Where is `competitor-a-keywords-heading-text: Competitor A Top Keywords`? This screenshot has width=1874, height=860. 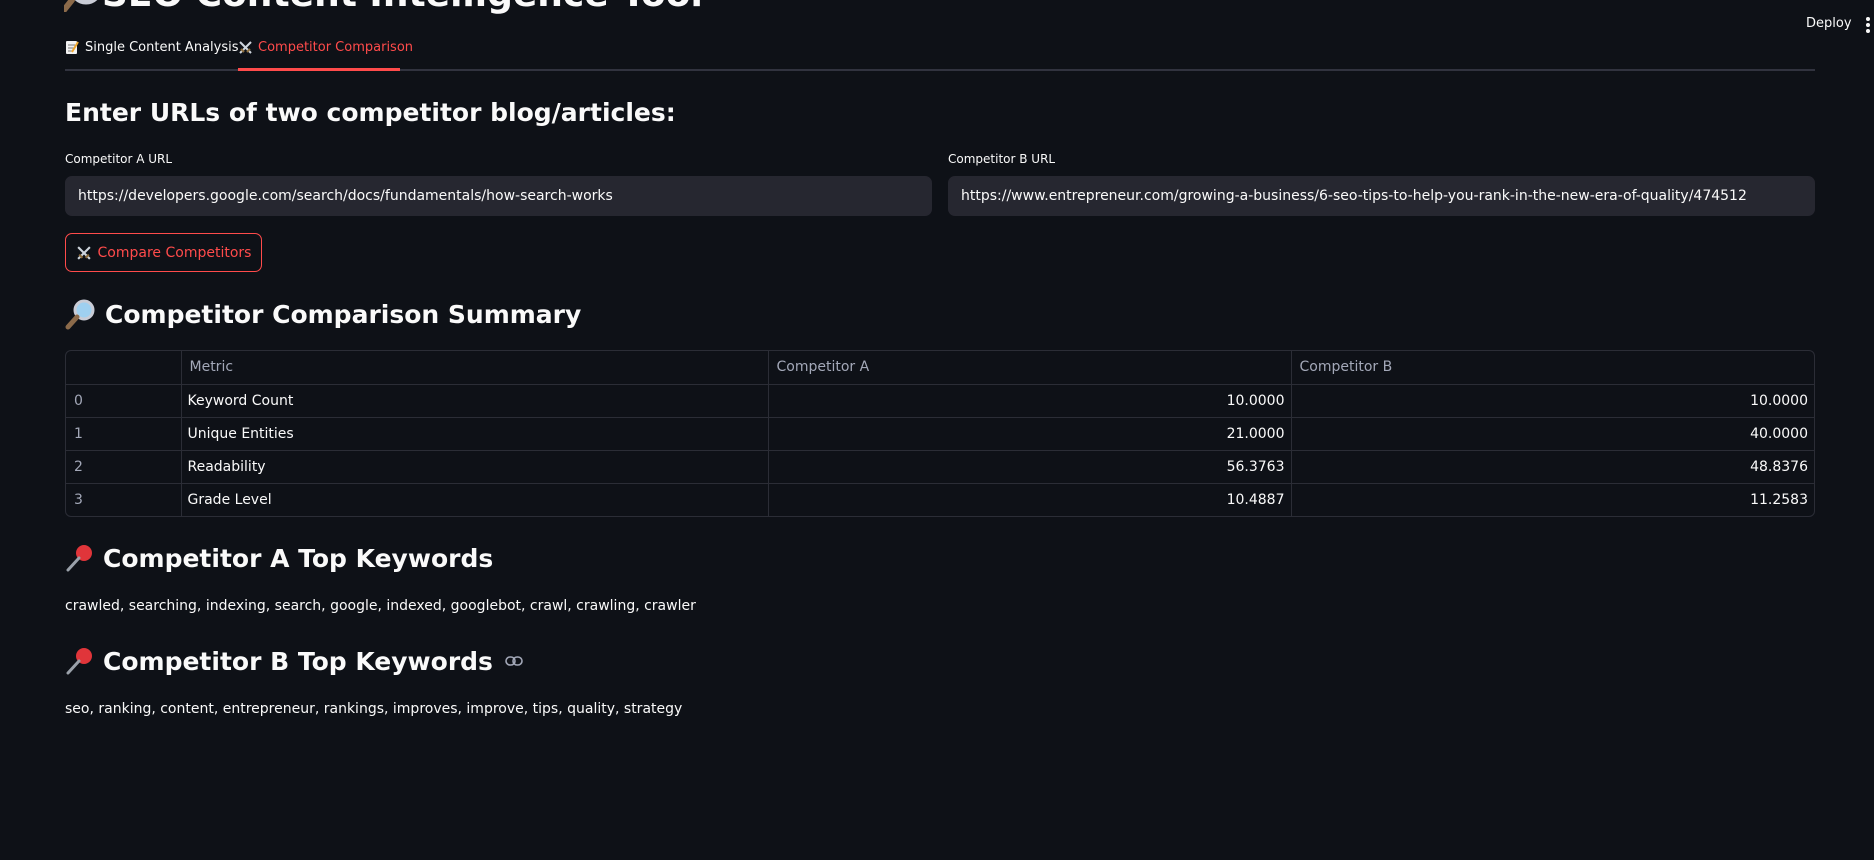
competitor-a-keywords-heading-text: Competitor A Top Keywords is located at coordinates (298, 558).